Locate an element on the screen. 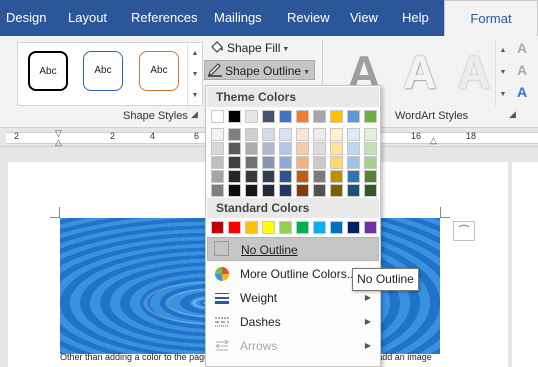 The image size is (538, 367). wordart-style-outline: A is located at coordinates (474, 72).